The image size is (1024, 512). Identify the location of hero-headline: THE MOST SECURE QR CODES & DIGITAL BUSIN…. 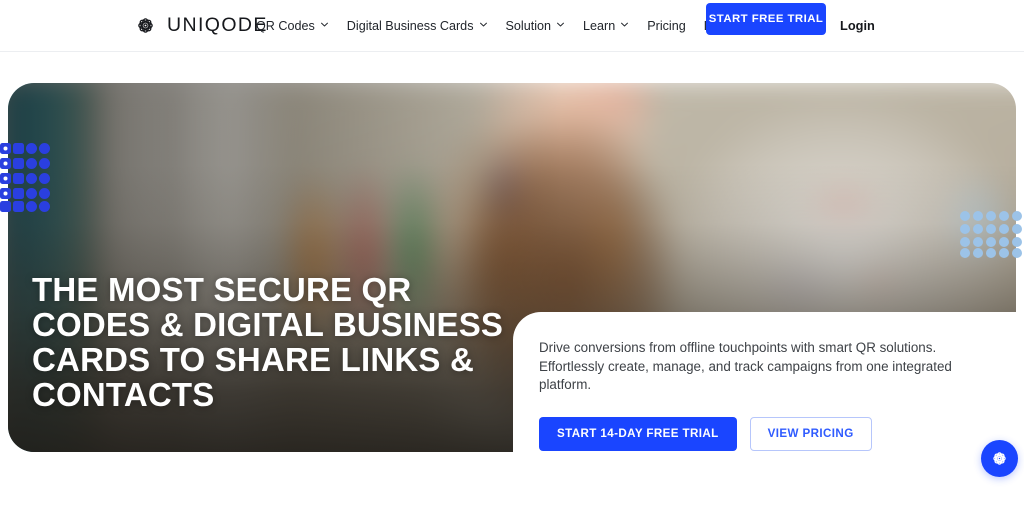
(268, 342).